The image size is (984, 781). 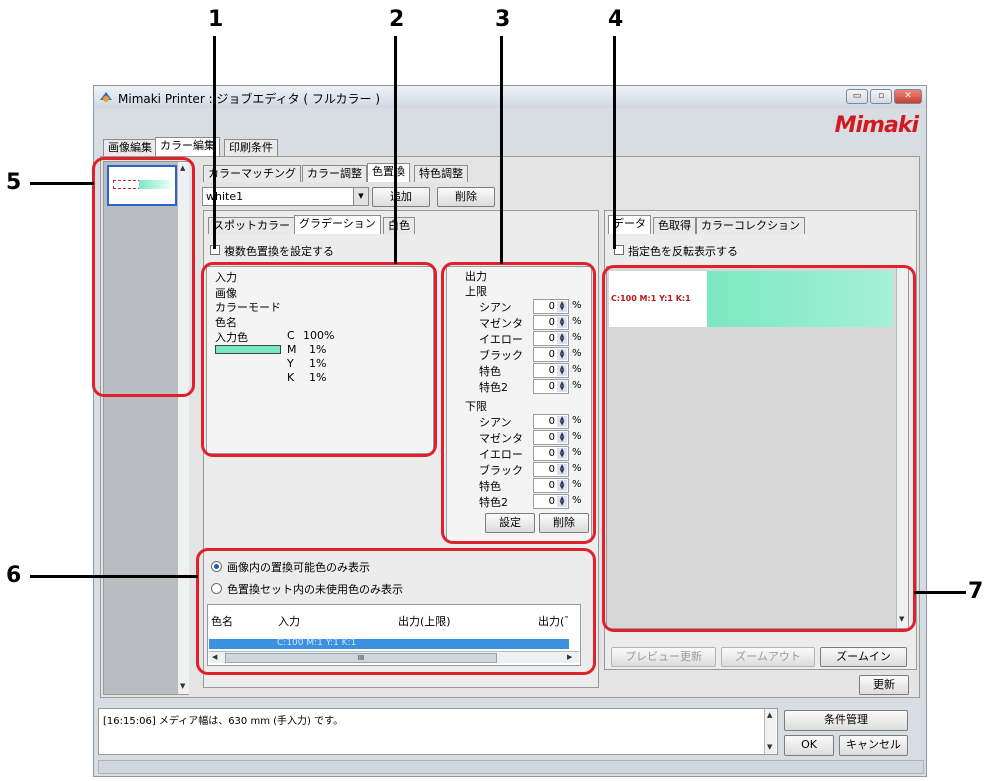 What do you see at coordinates (466, 197) in the screenshot?
I see `delete-set-button: 削除` at bounding box center [466, 197].